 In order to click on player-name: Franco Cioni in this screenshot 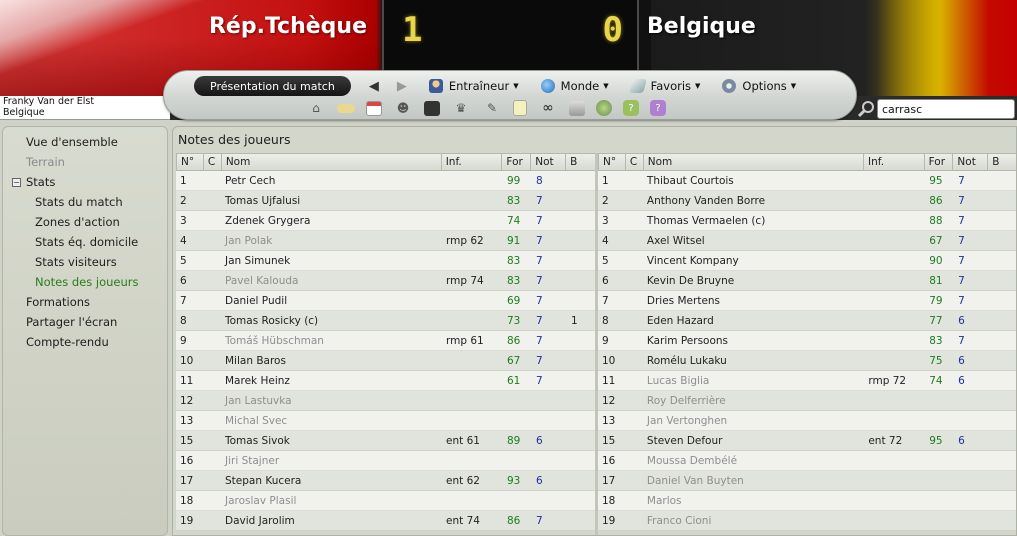, I will do `click(753, 521)`.